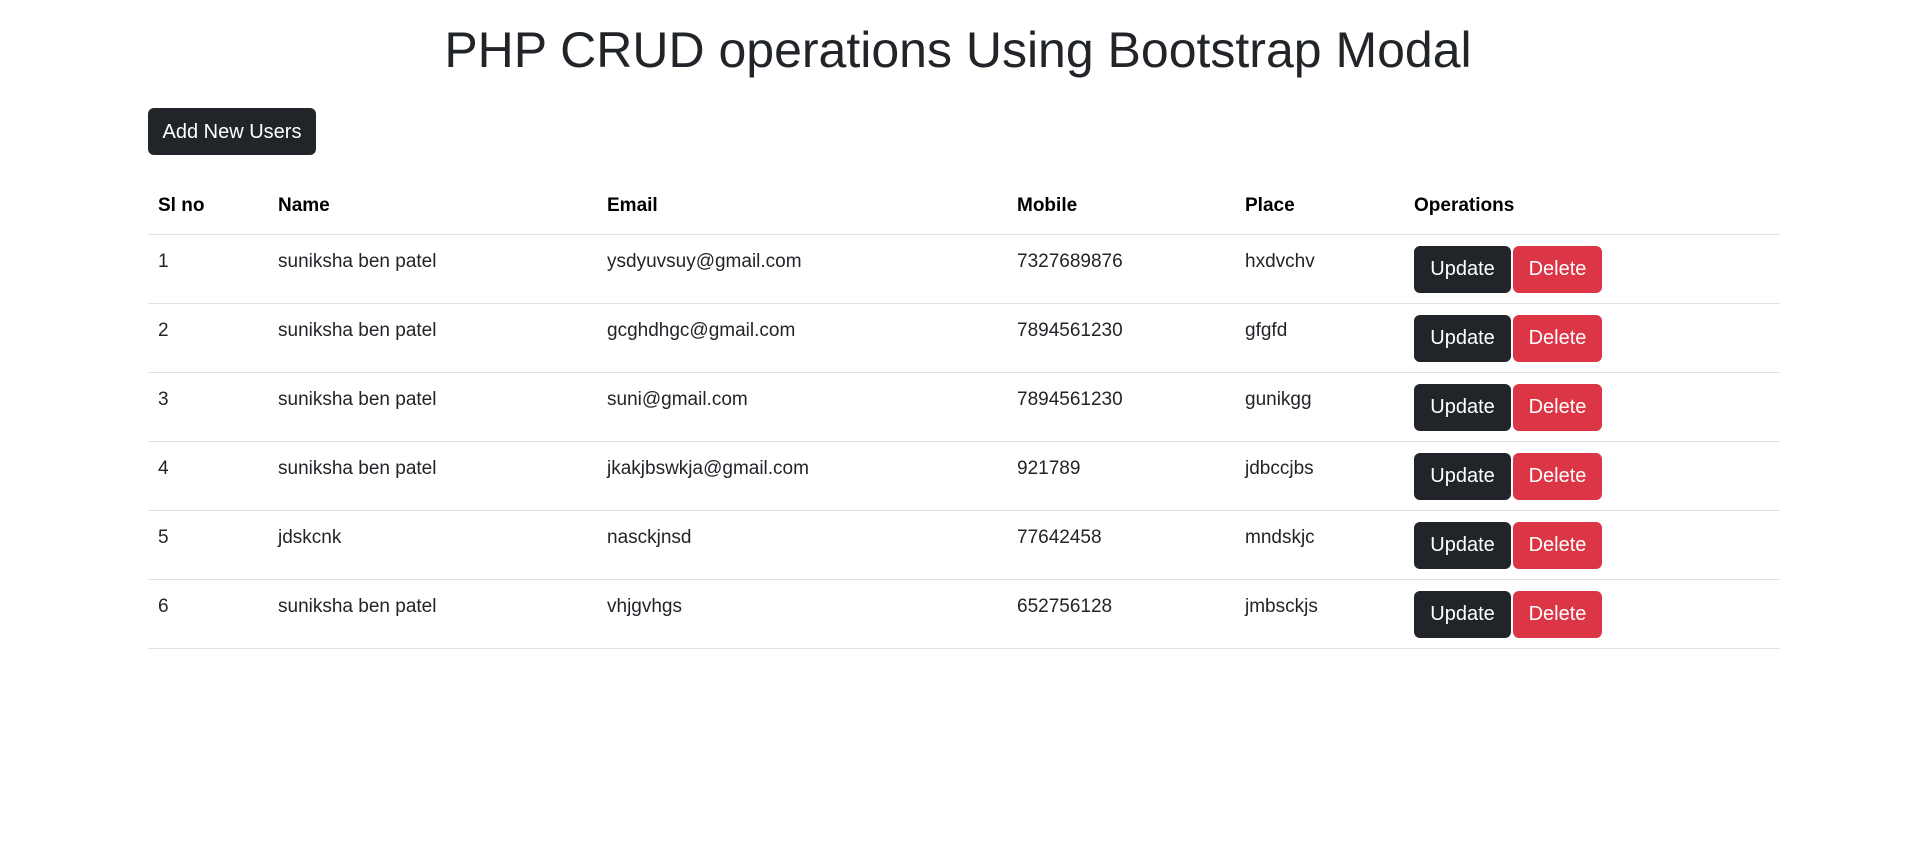  What do you see at coordinates (163, 399) in the screenshot?
I see `sl-no-text: 3` at bounding box center [163, 399].